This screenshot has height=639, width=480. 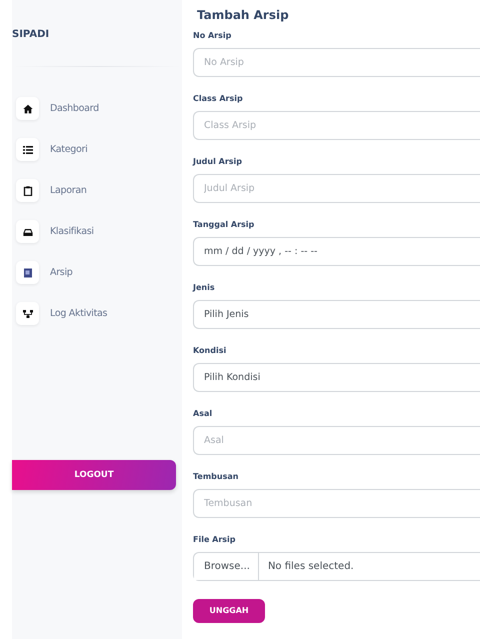 What do you see at coordinates (97, 108) in the screenshot?
I see `nav-item: Dashboard` at bounding box center [97, 108].